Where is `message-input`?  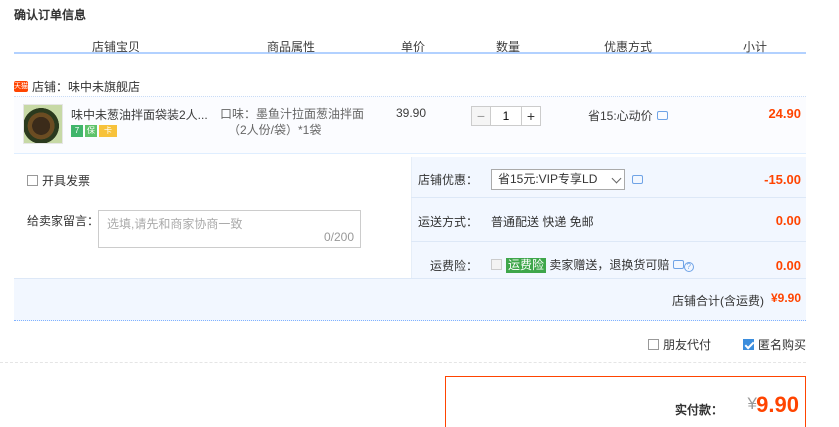
message-input is located at coordinates (229, 229).